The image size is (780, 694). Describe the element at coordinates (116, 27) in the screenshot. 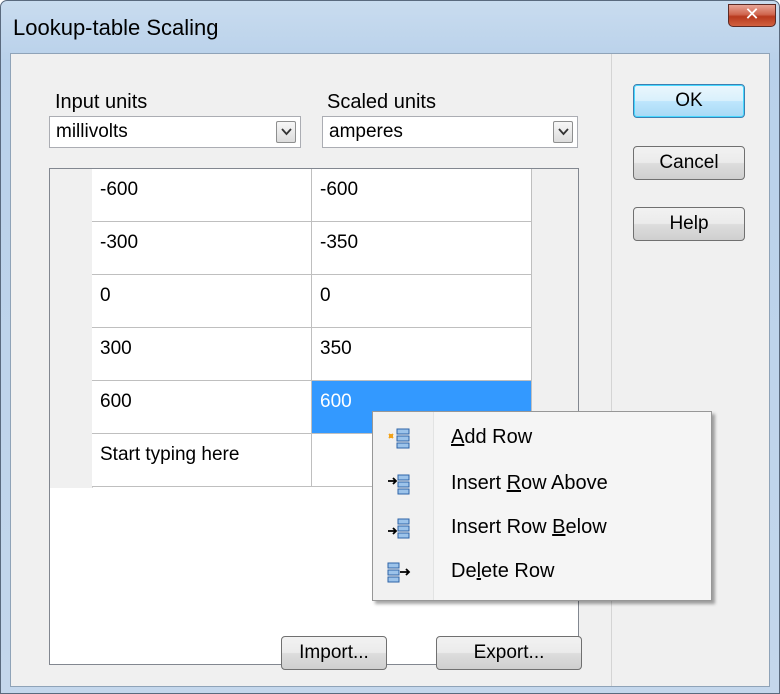

I see `window-title: Lookup-table Scaling` at that location.